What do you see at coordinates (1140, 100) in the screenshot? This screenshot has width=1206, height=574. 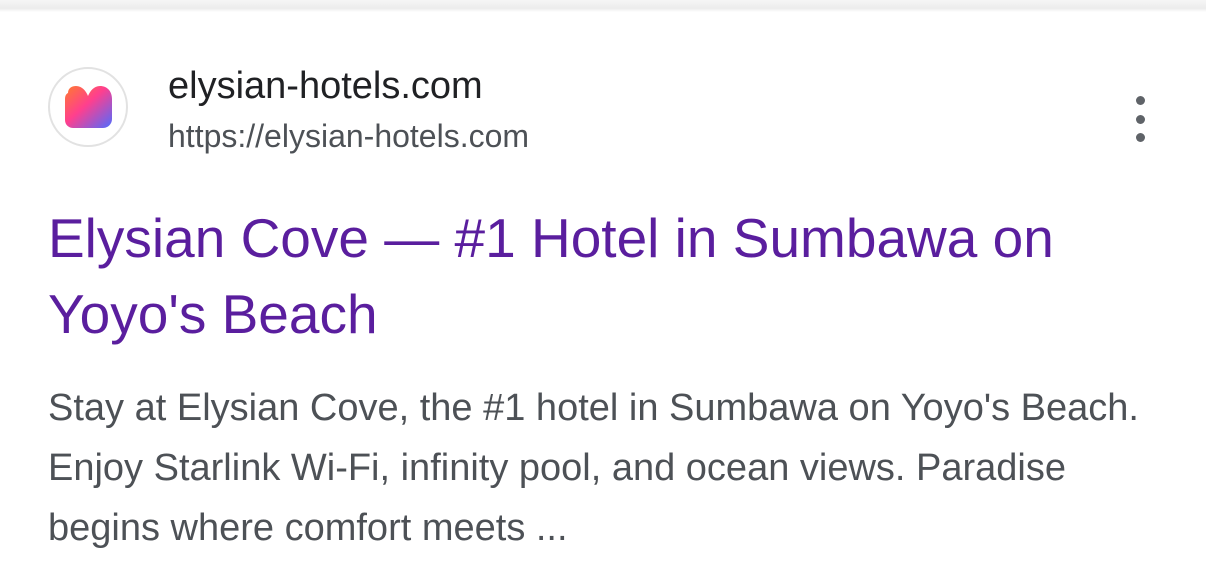 I see `more-vert-icon` at bounding box center [1140, 100].